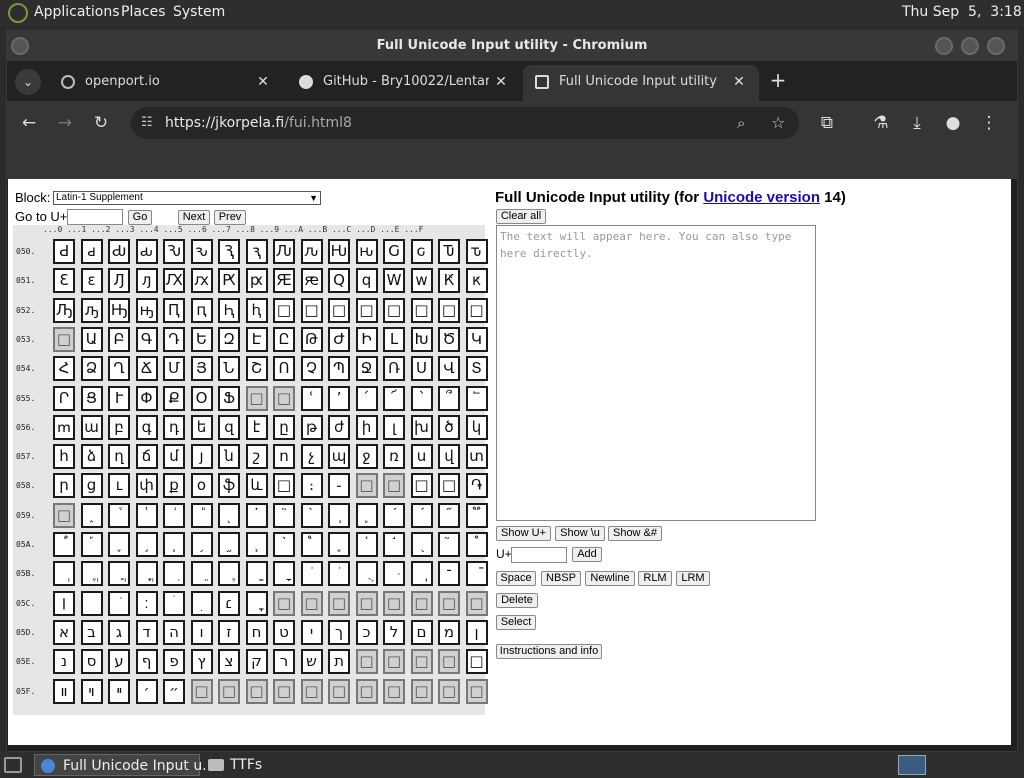  Describe the element at coordinates (693, 578) in the screenshot. I see `lrm-button: LRM` at that location.